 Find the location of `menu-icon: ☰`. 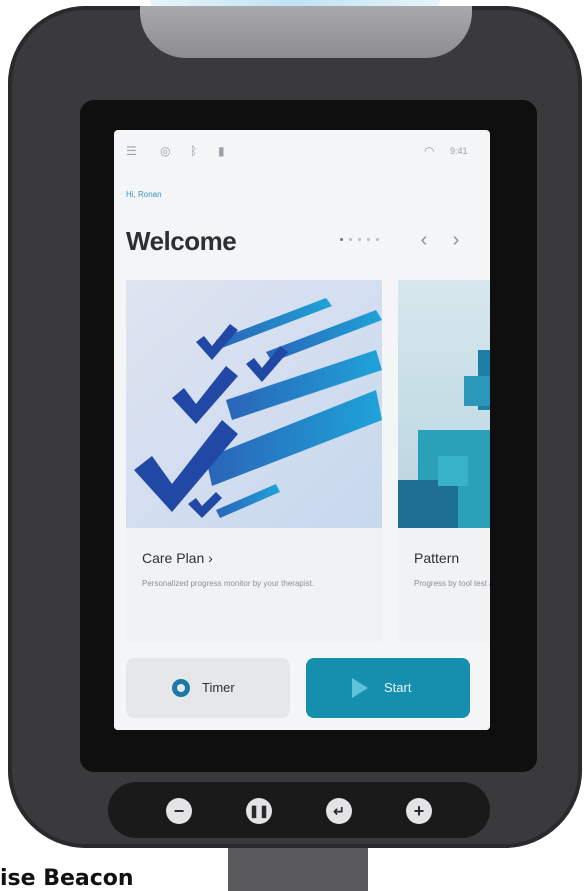

menu-icon: ☰ is located at coordinates (131, 151).